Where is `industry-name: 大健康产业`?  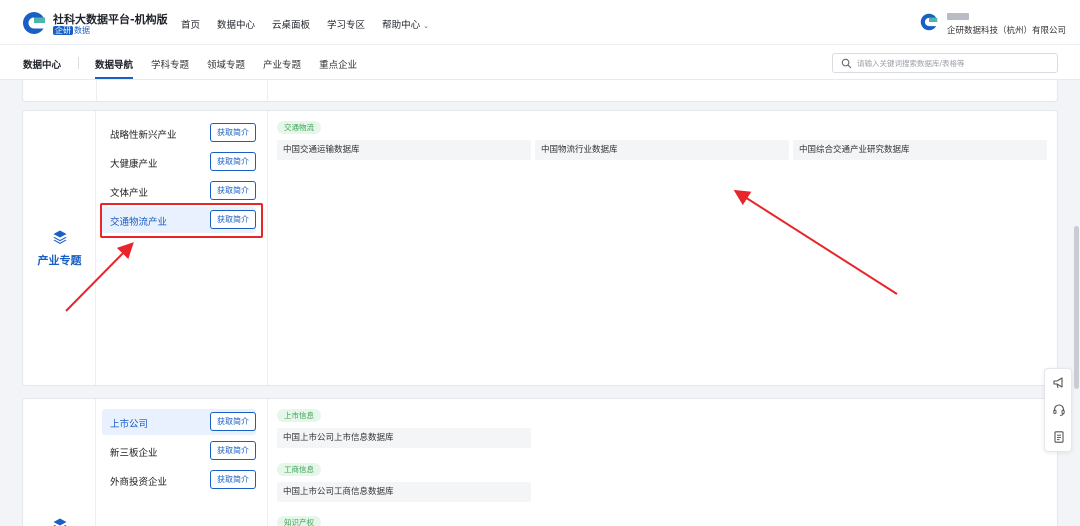
industry-name: 大健康产业 is located at coordinates (134, 164).